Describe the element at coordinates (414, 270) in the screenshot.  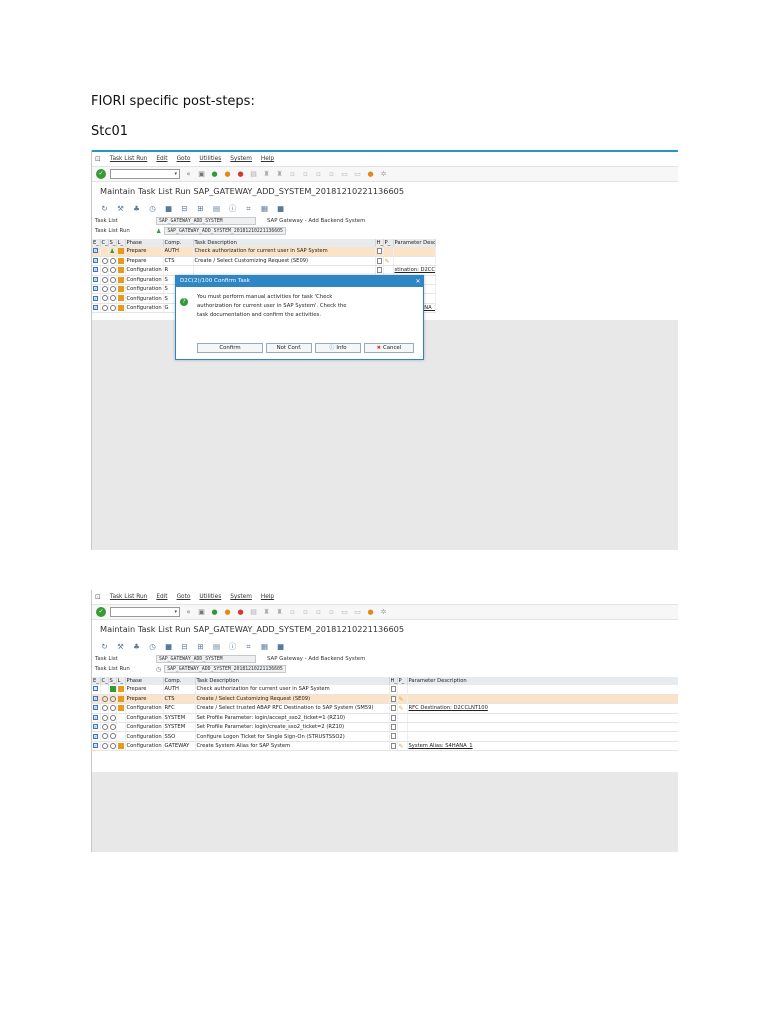
I see `param-cell: stination: D2CCLNT100` at that location.